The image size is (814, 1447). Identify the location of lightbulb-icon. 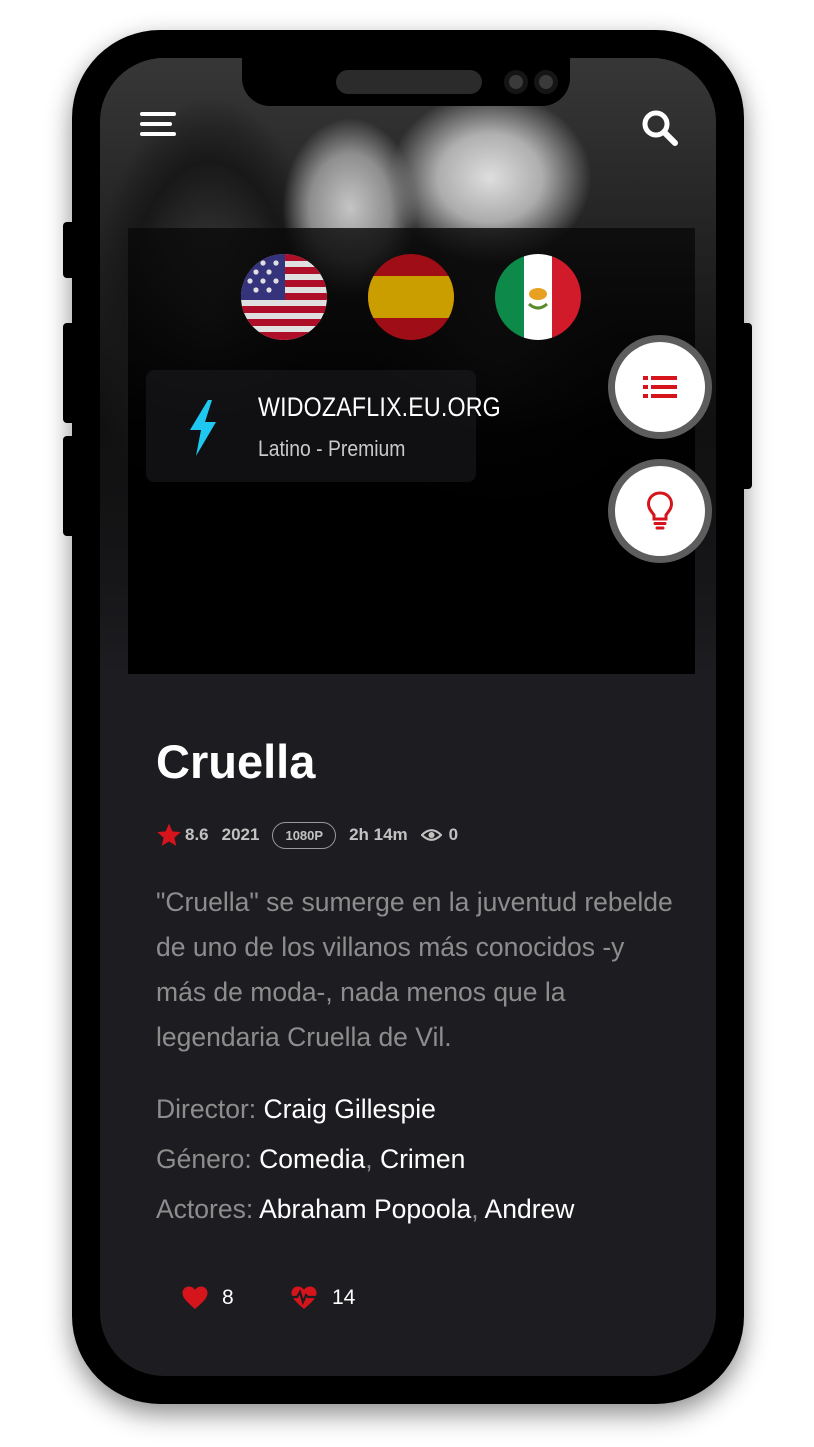
(660, 510).